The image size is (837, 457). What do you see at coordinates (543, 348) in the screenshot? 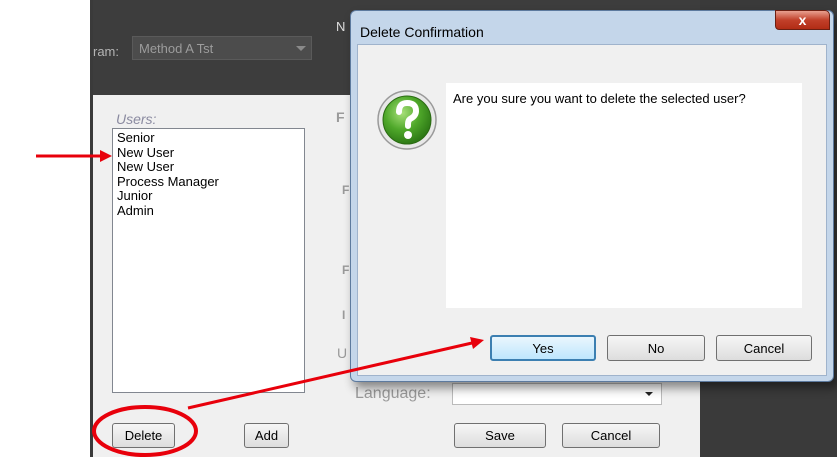
I see `yes-button: Yes` at bounding box center [543, 348].